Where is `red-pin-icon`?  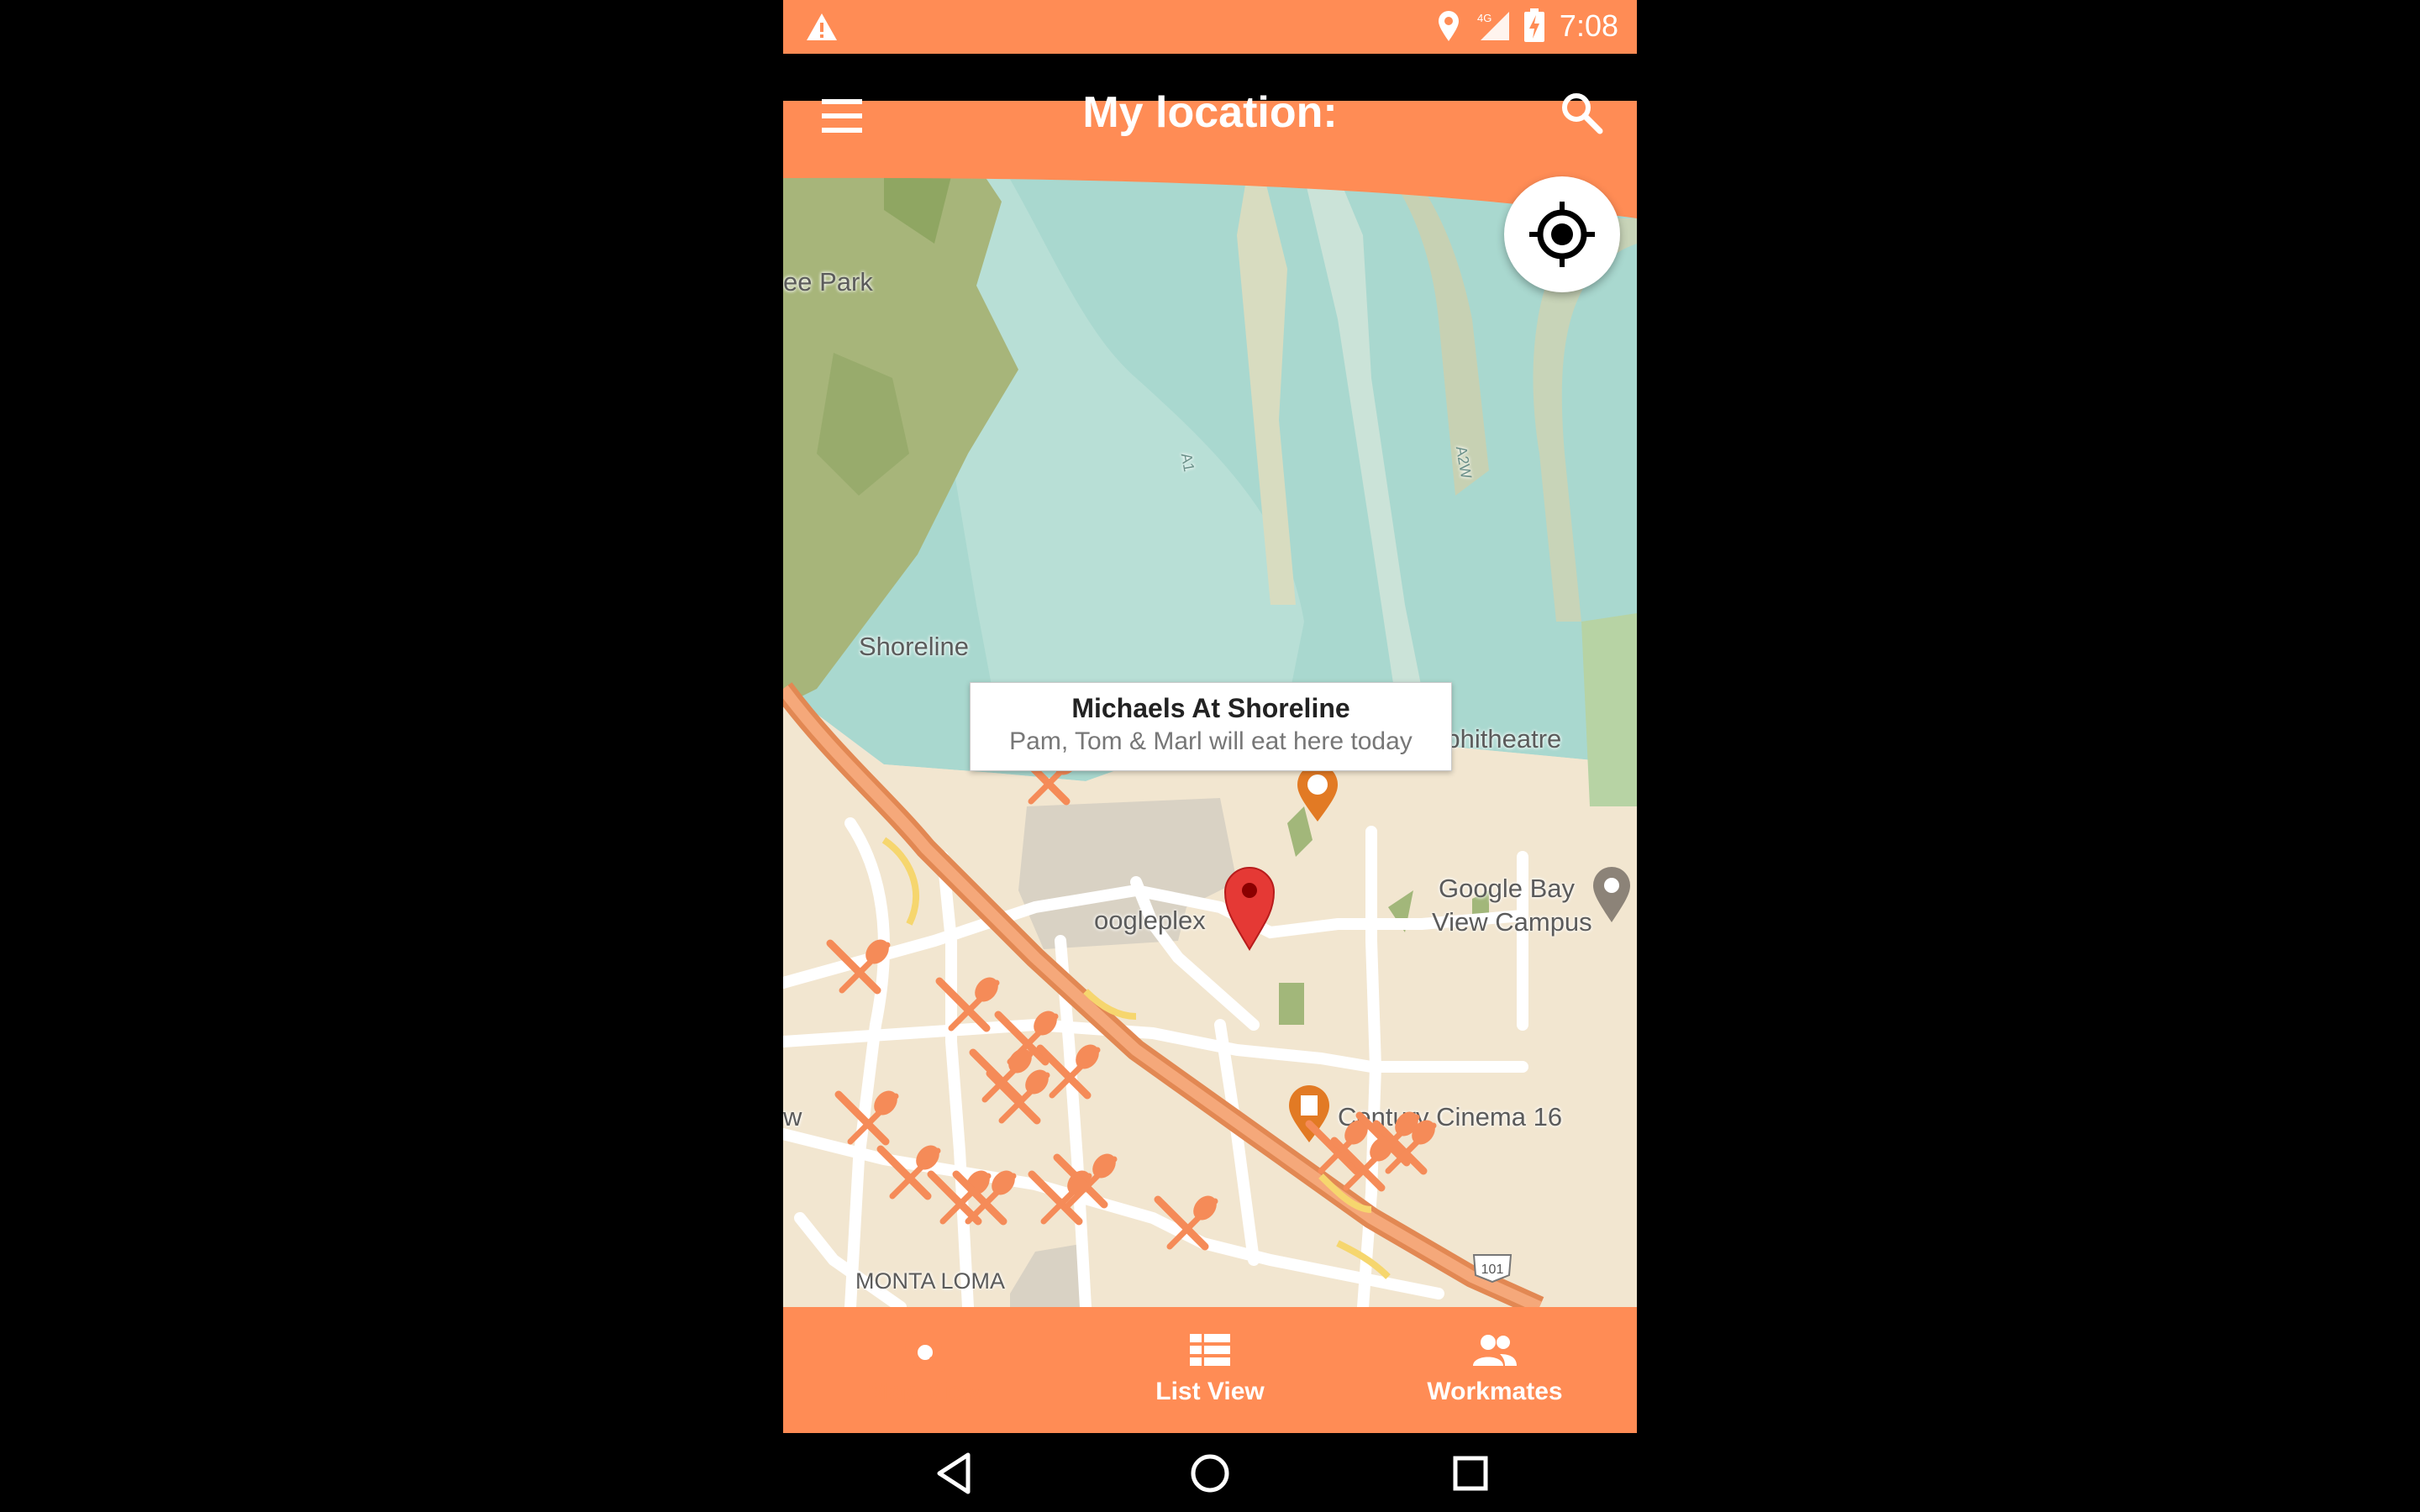
red-pin-icon is located at coordinates (1249, 906).